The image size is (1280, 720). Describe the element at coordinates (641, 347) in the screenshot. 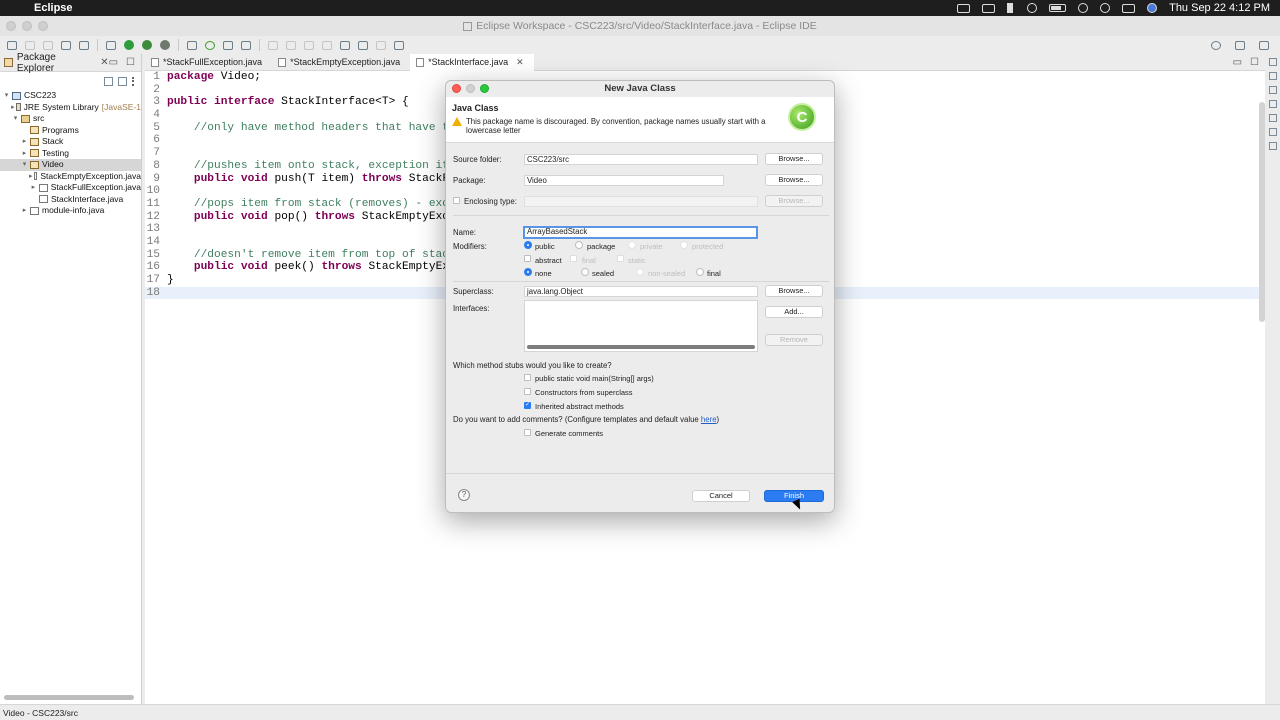

I see `interfaces-scrollbar` at that location.